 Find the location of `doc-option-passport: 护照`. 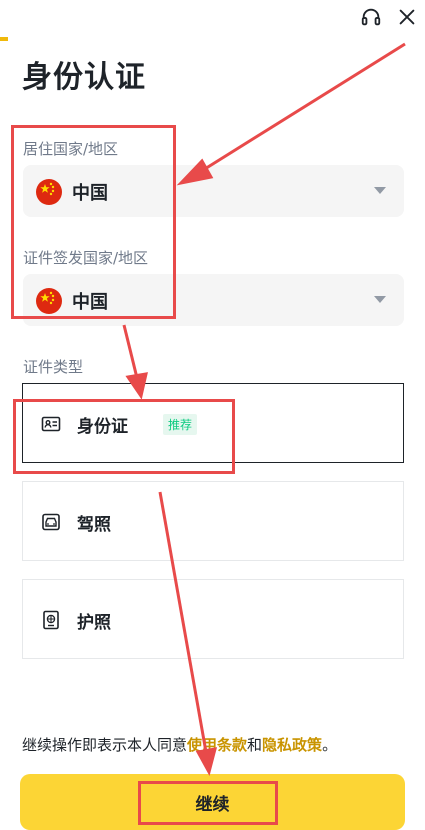

doc-option-passport: 护照 is located at coordinates (213, 619).